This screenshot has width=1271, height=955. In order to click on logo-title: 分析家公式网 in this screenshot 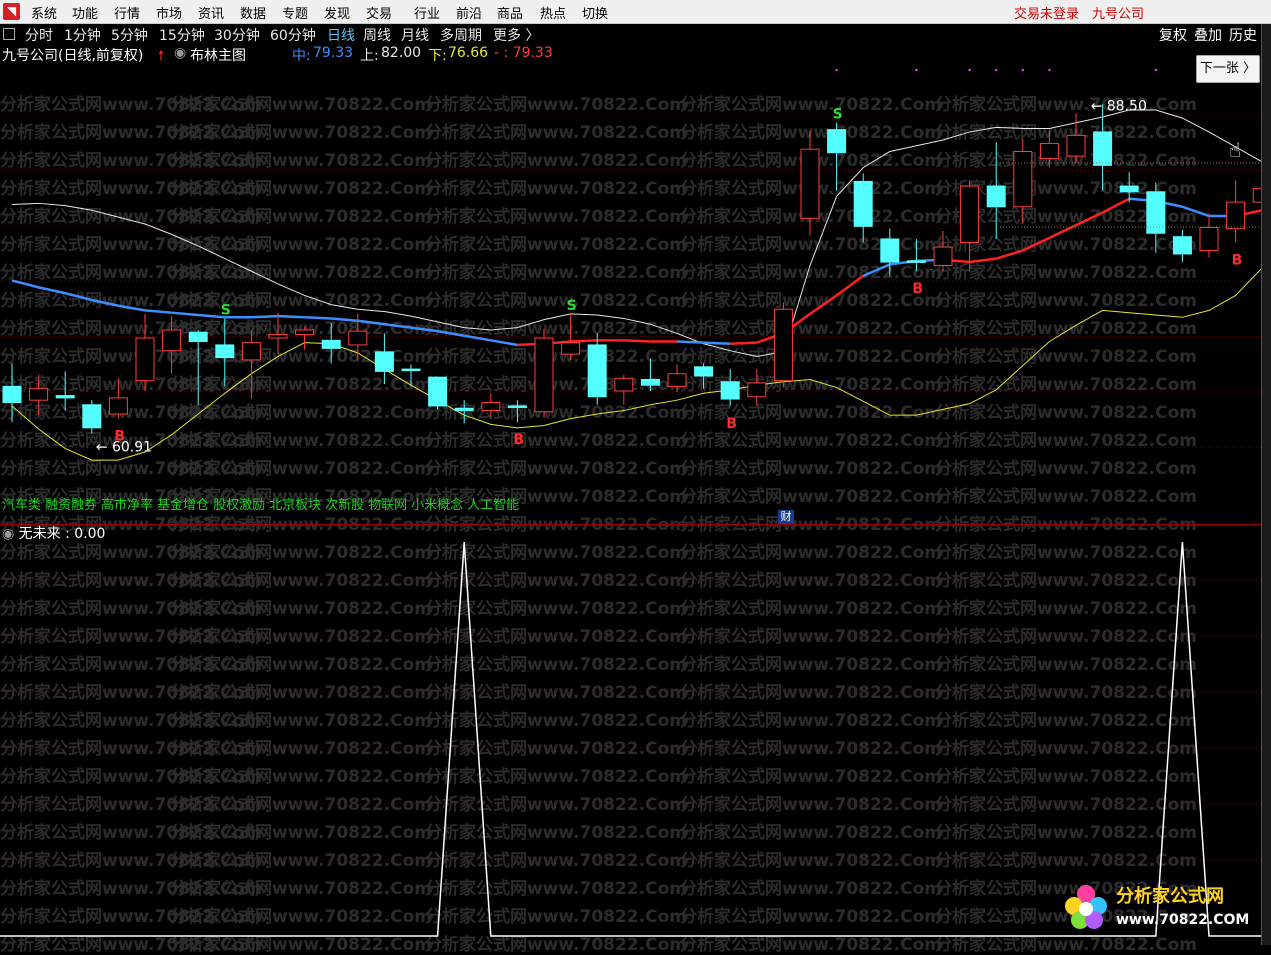, I will do `click(1170, 896)`.